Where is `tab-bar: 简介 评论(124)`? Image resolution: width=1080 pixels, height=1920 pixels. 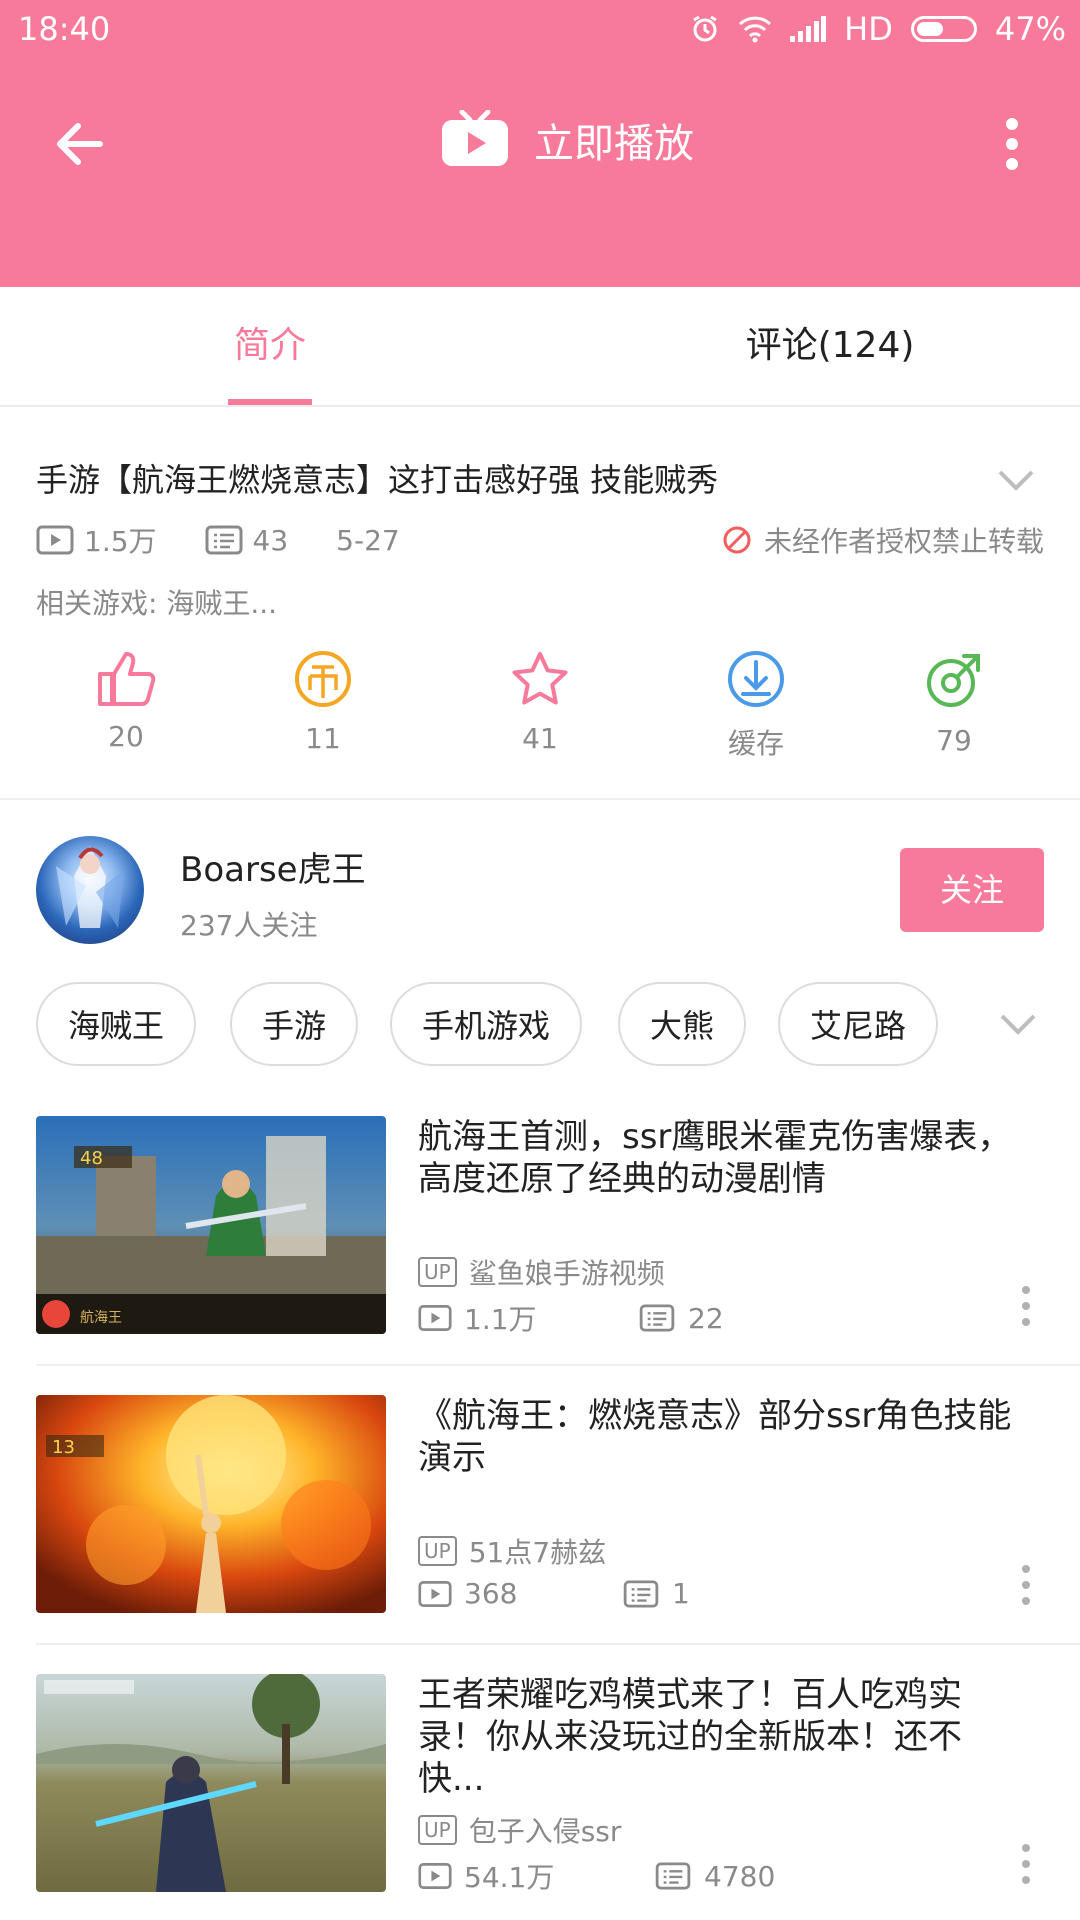
tab-bar: 简介 评论(124) is located at coordinates (540, 347).